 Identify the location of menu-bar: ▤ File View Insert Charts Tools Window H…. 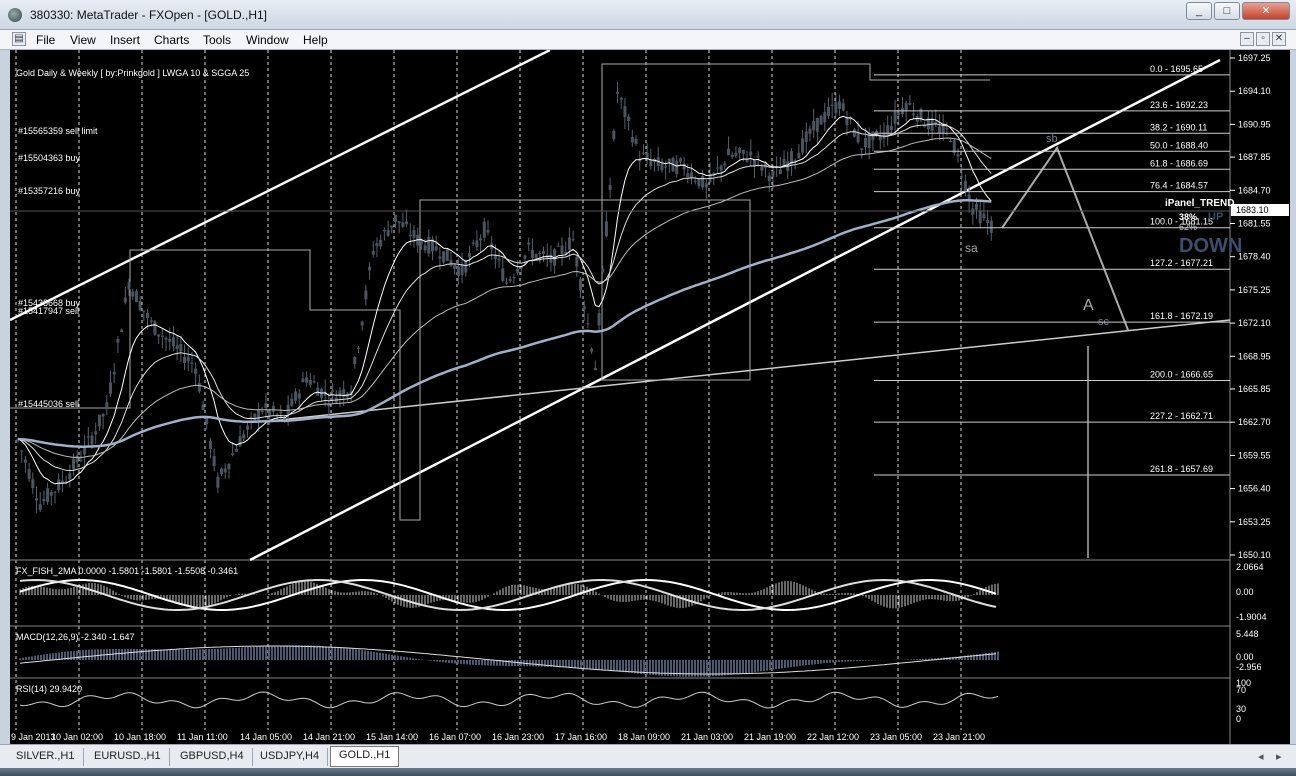
(648, 40).